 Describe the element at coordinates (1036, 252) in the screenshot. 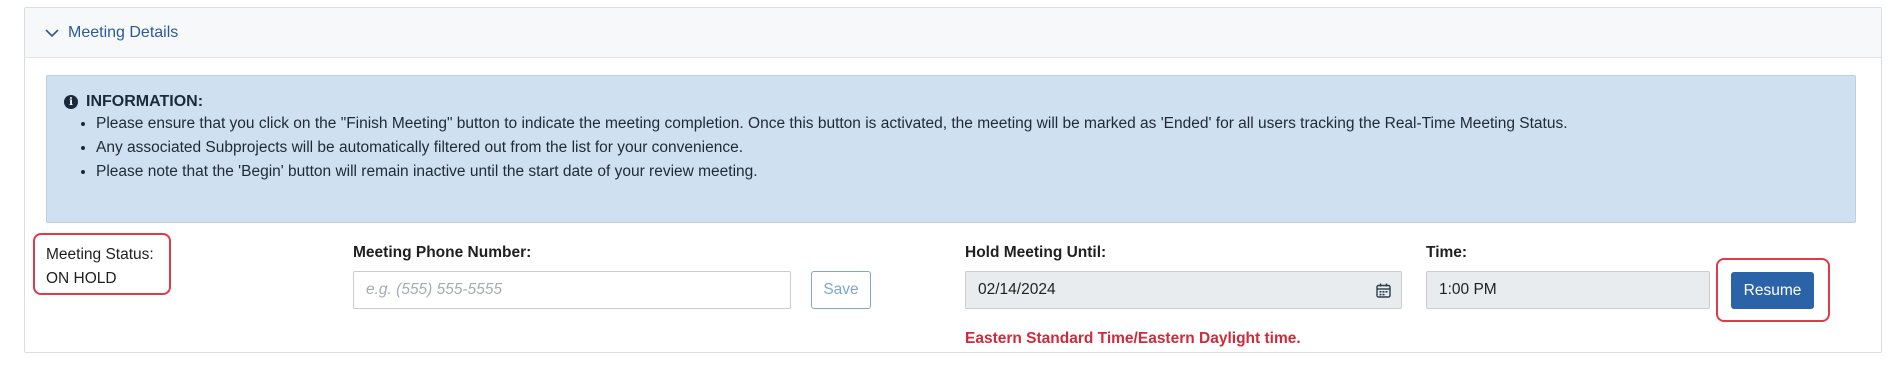

I see `hold-until-label: Hold Meeting Until:` at that location.